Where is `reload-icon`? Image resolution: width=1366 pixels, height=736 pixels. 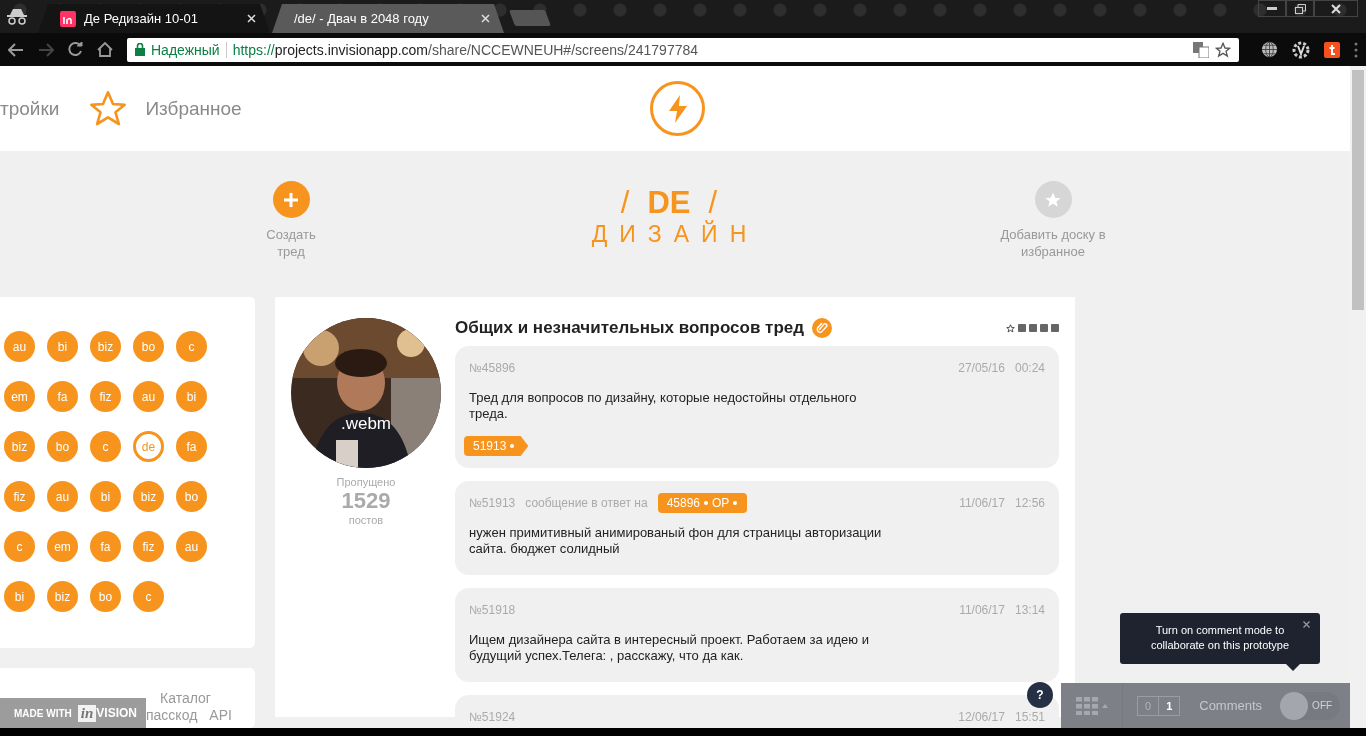 reload-icon is located at coordinates (75, 49).